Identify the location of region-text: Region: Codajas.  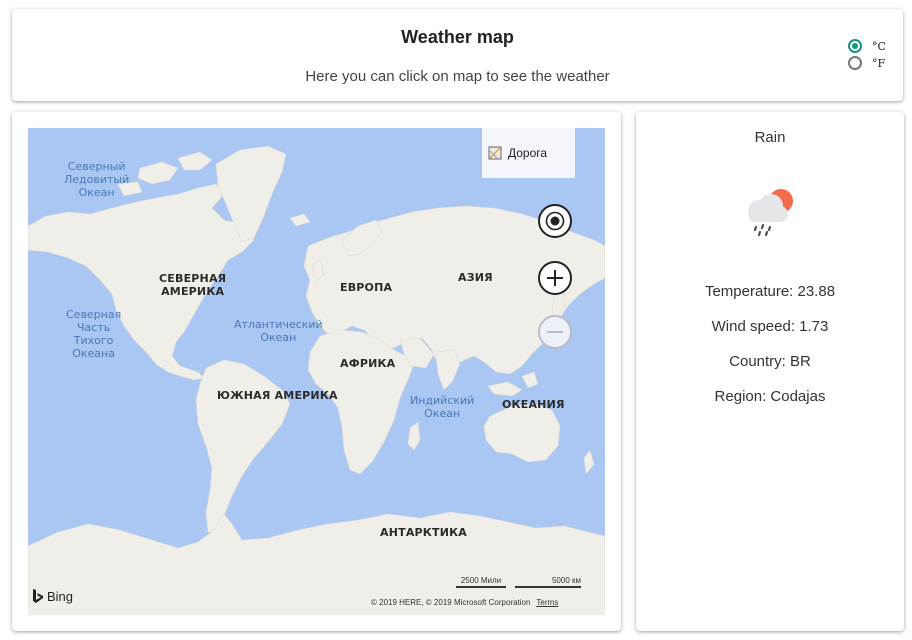
(770, 396).